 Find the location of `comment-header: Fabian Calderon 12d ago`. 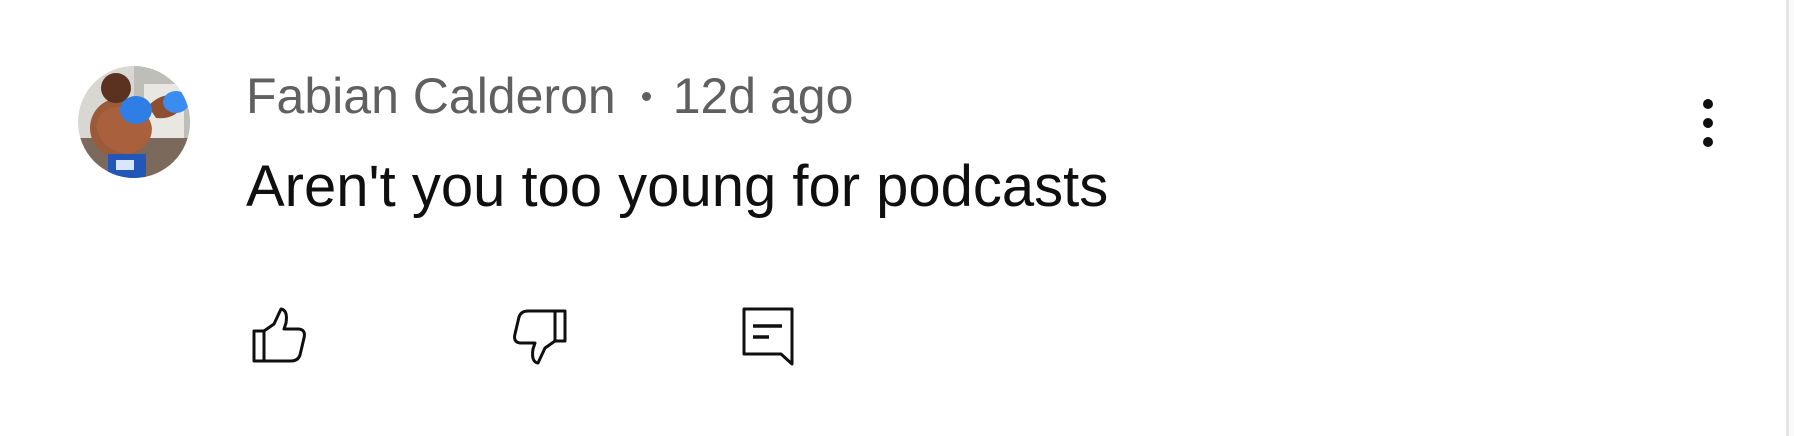

comment-header: Fabian Calderon 12d ago is located at coordinates (549, 96).